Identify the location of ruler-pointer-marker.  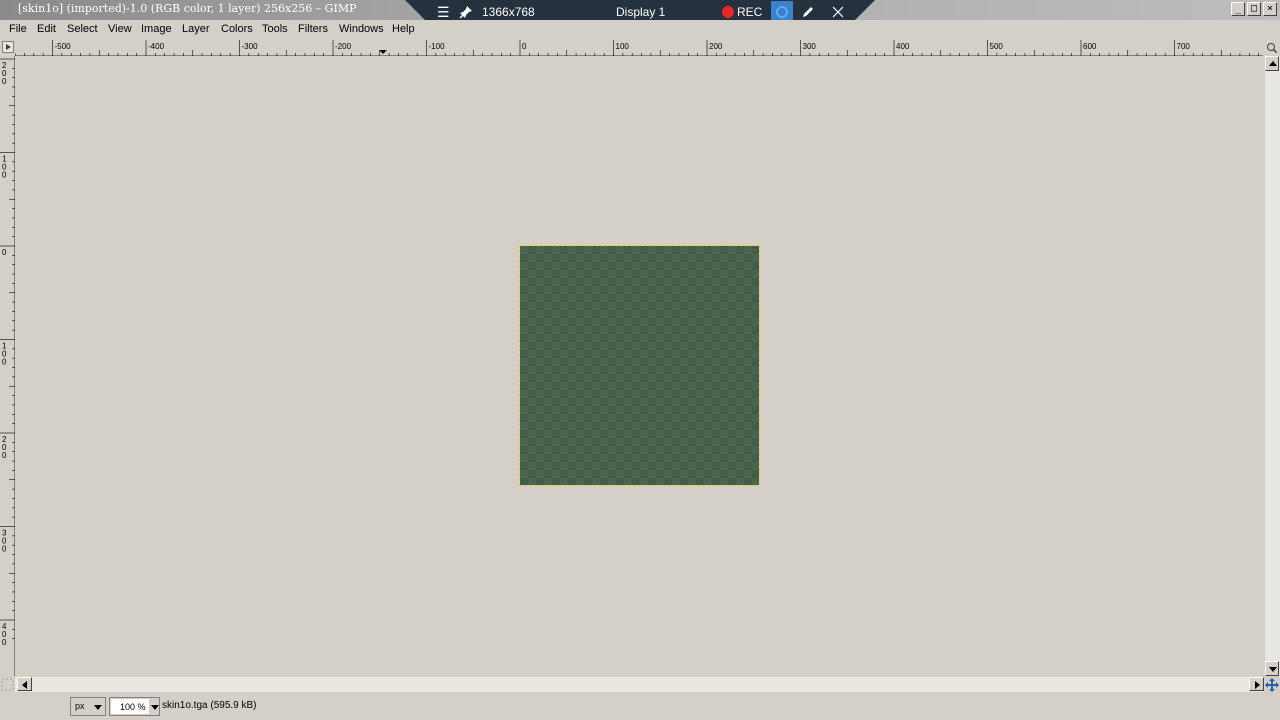
(383, 52).